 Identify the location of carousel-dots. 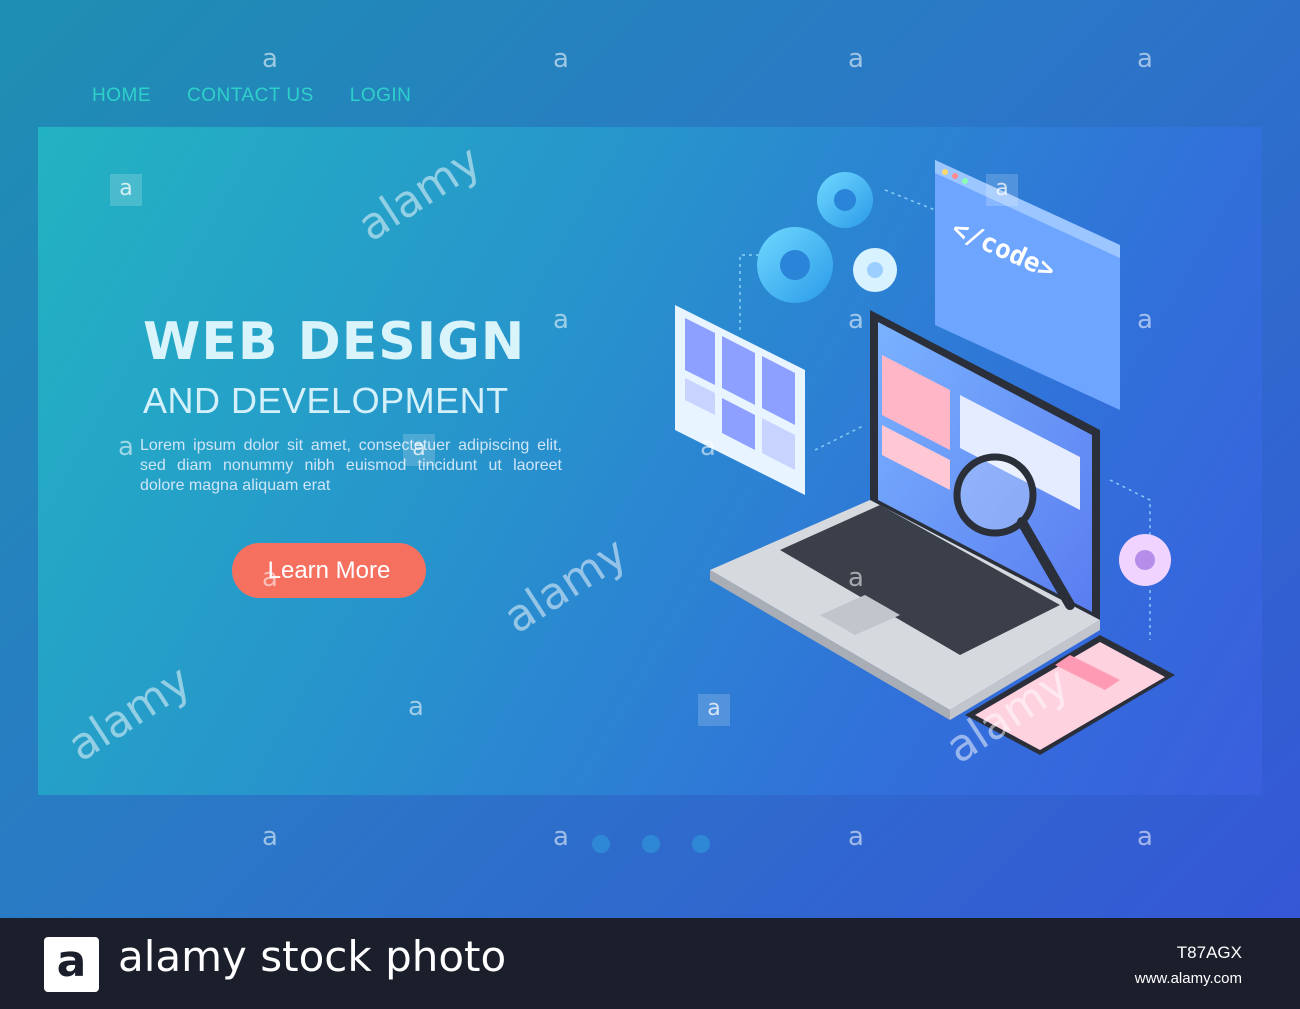
(651, 844).